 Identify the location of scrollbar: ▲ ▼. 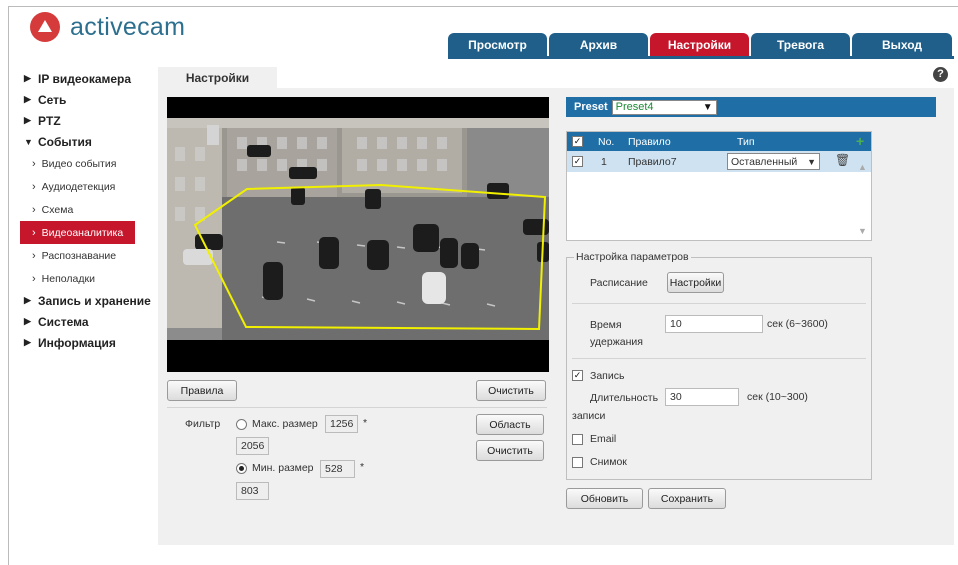
(863, 196).